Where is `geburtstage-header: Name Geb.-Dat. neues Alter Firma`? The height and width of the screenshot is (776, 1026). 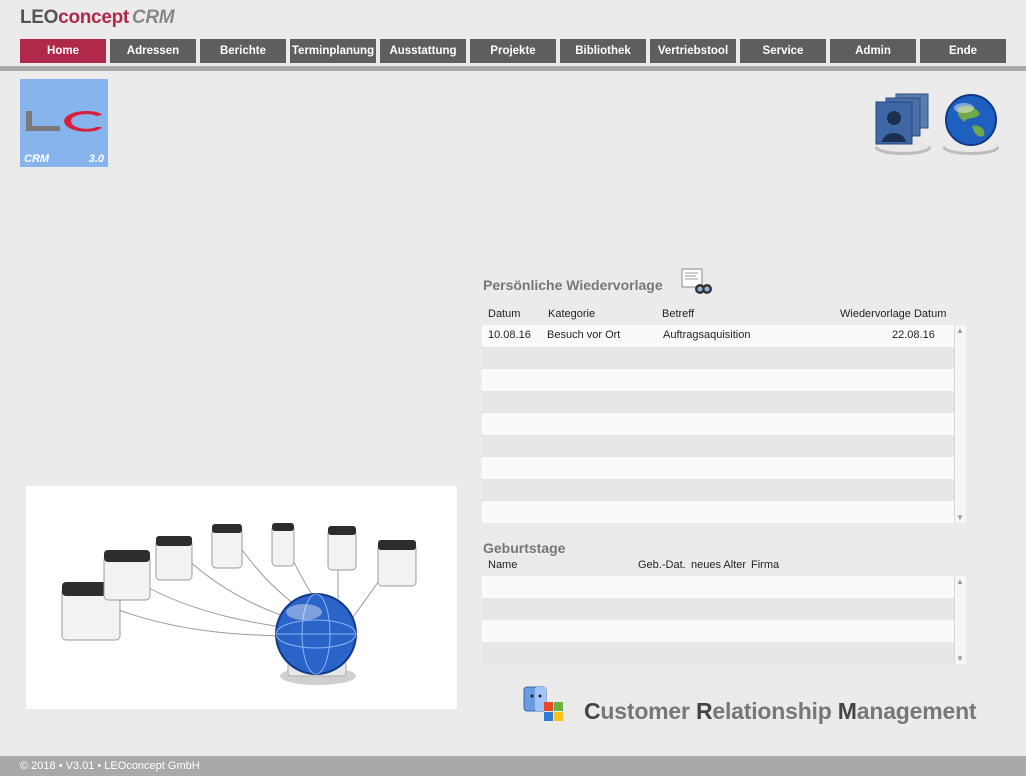
geburtstage-header: Name Geb.-Dat. neues Alter Firma is located at coordinates (718, 566).